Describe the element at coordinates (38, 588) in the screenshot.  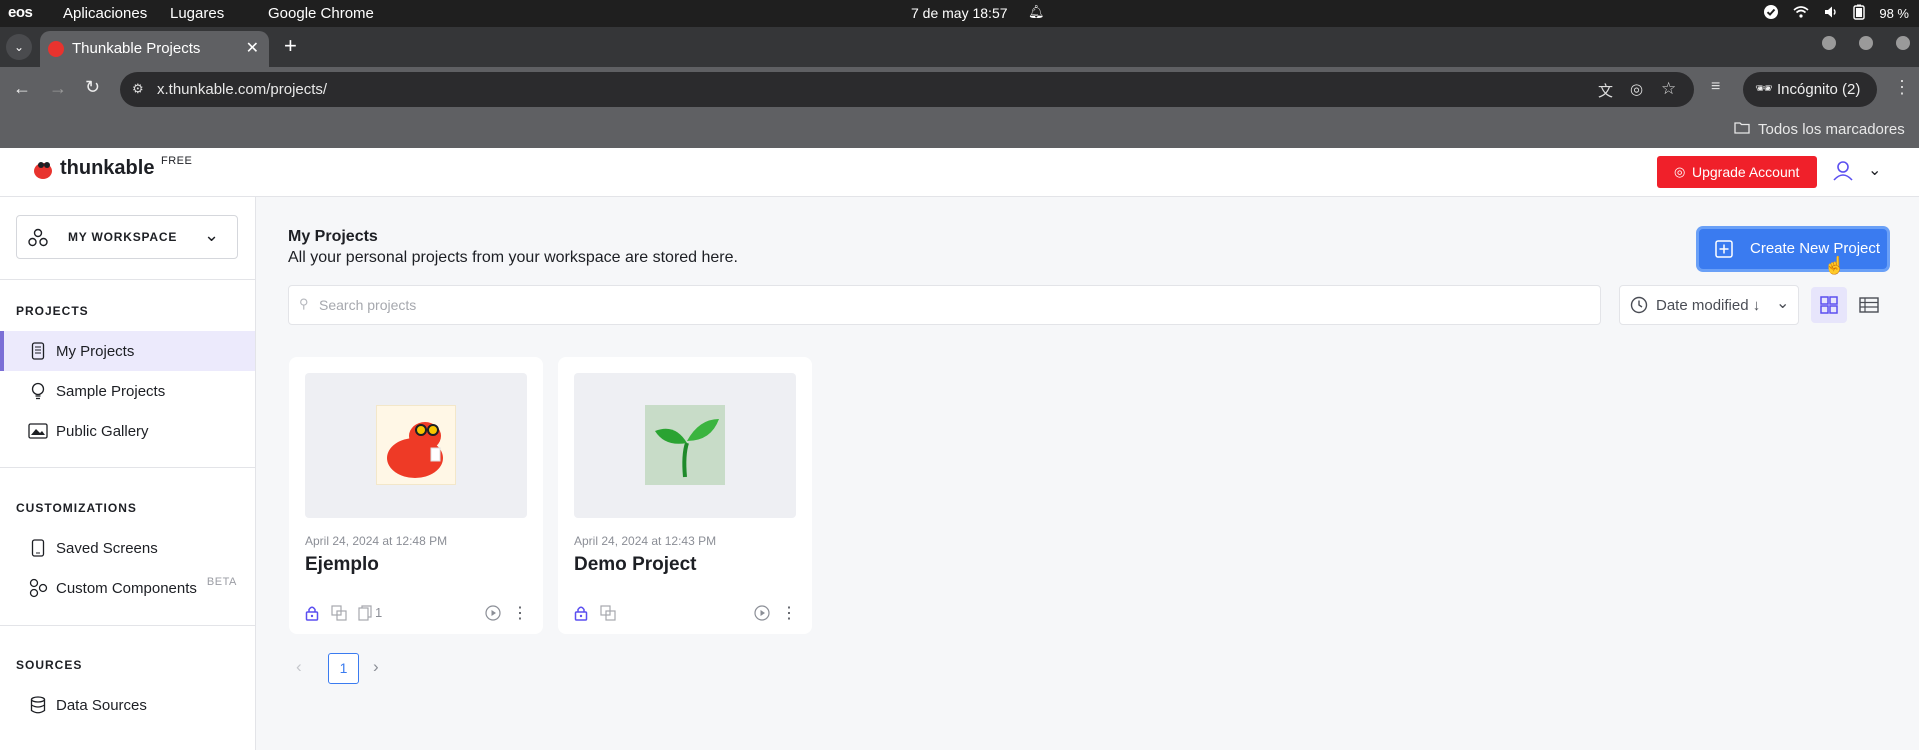
I see `components-icon` at that location.